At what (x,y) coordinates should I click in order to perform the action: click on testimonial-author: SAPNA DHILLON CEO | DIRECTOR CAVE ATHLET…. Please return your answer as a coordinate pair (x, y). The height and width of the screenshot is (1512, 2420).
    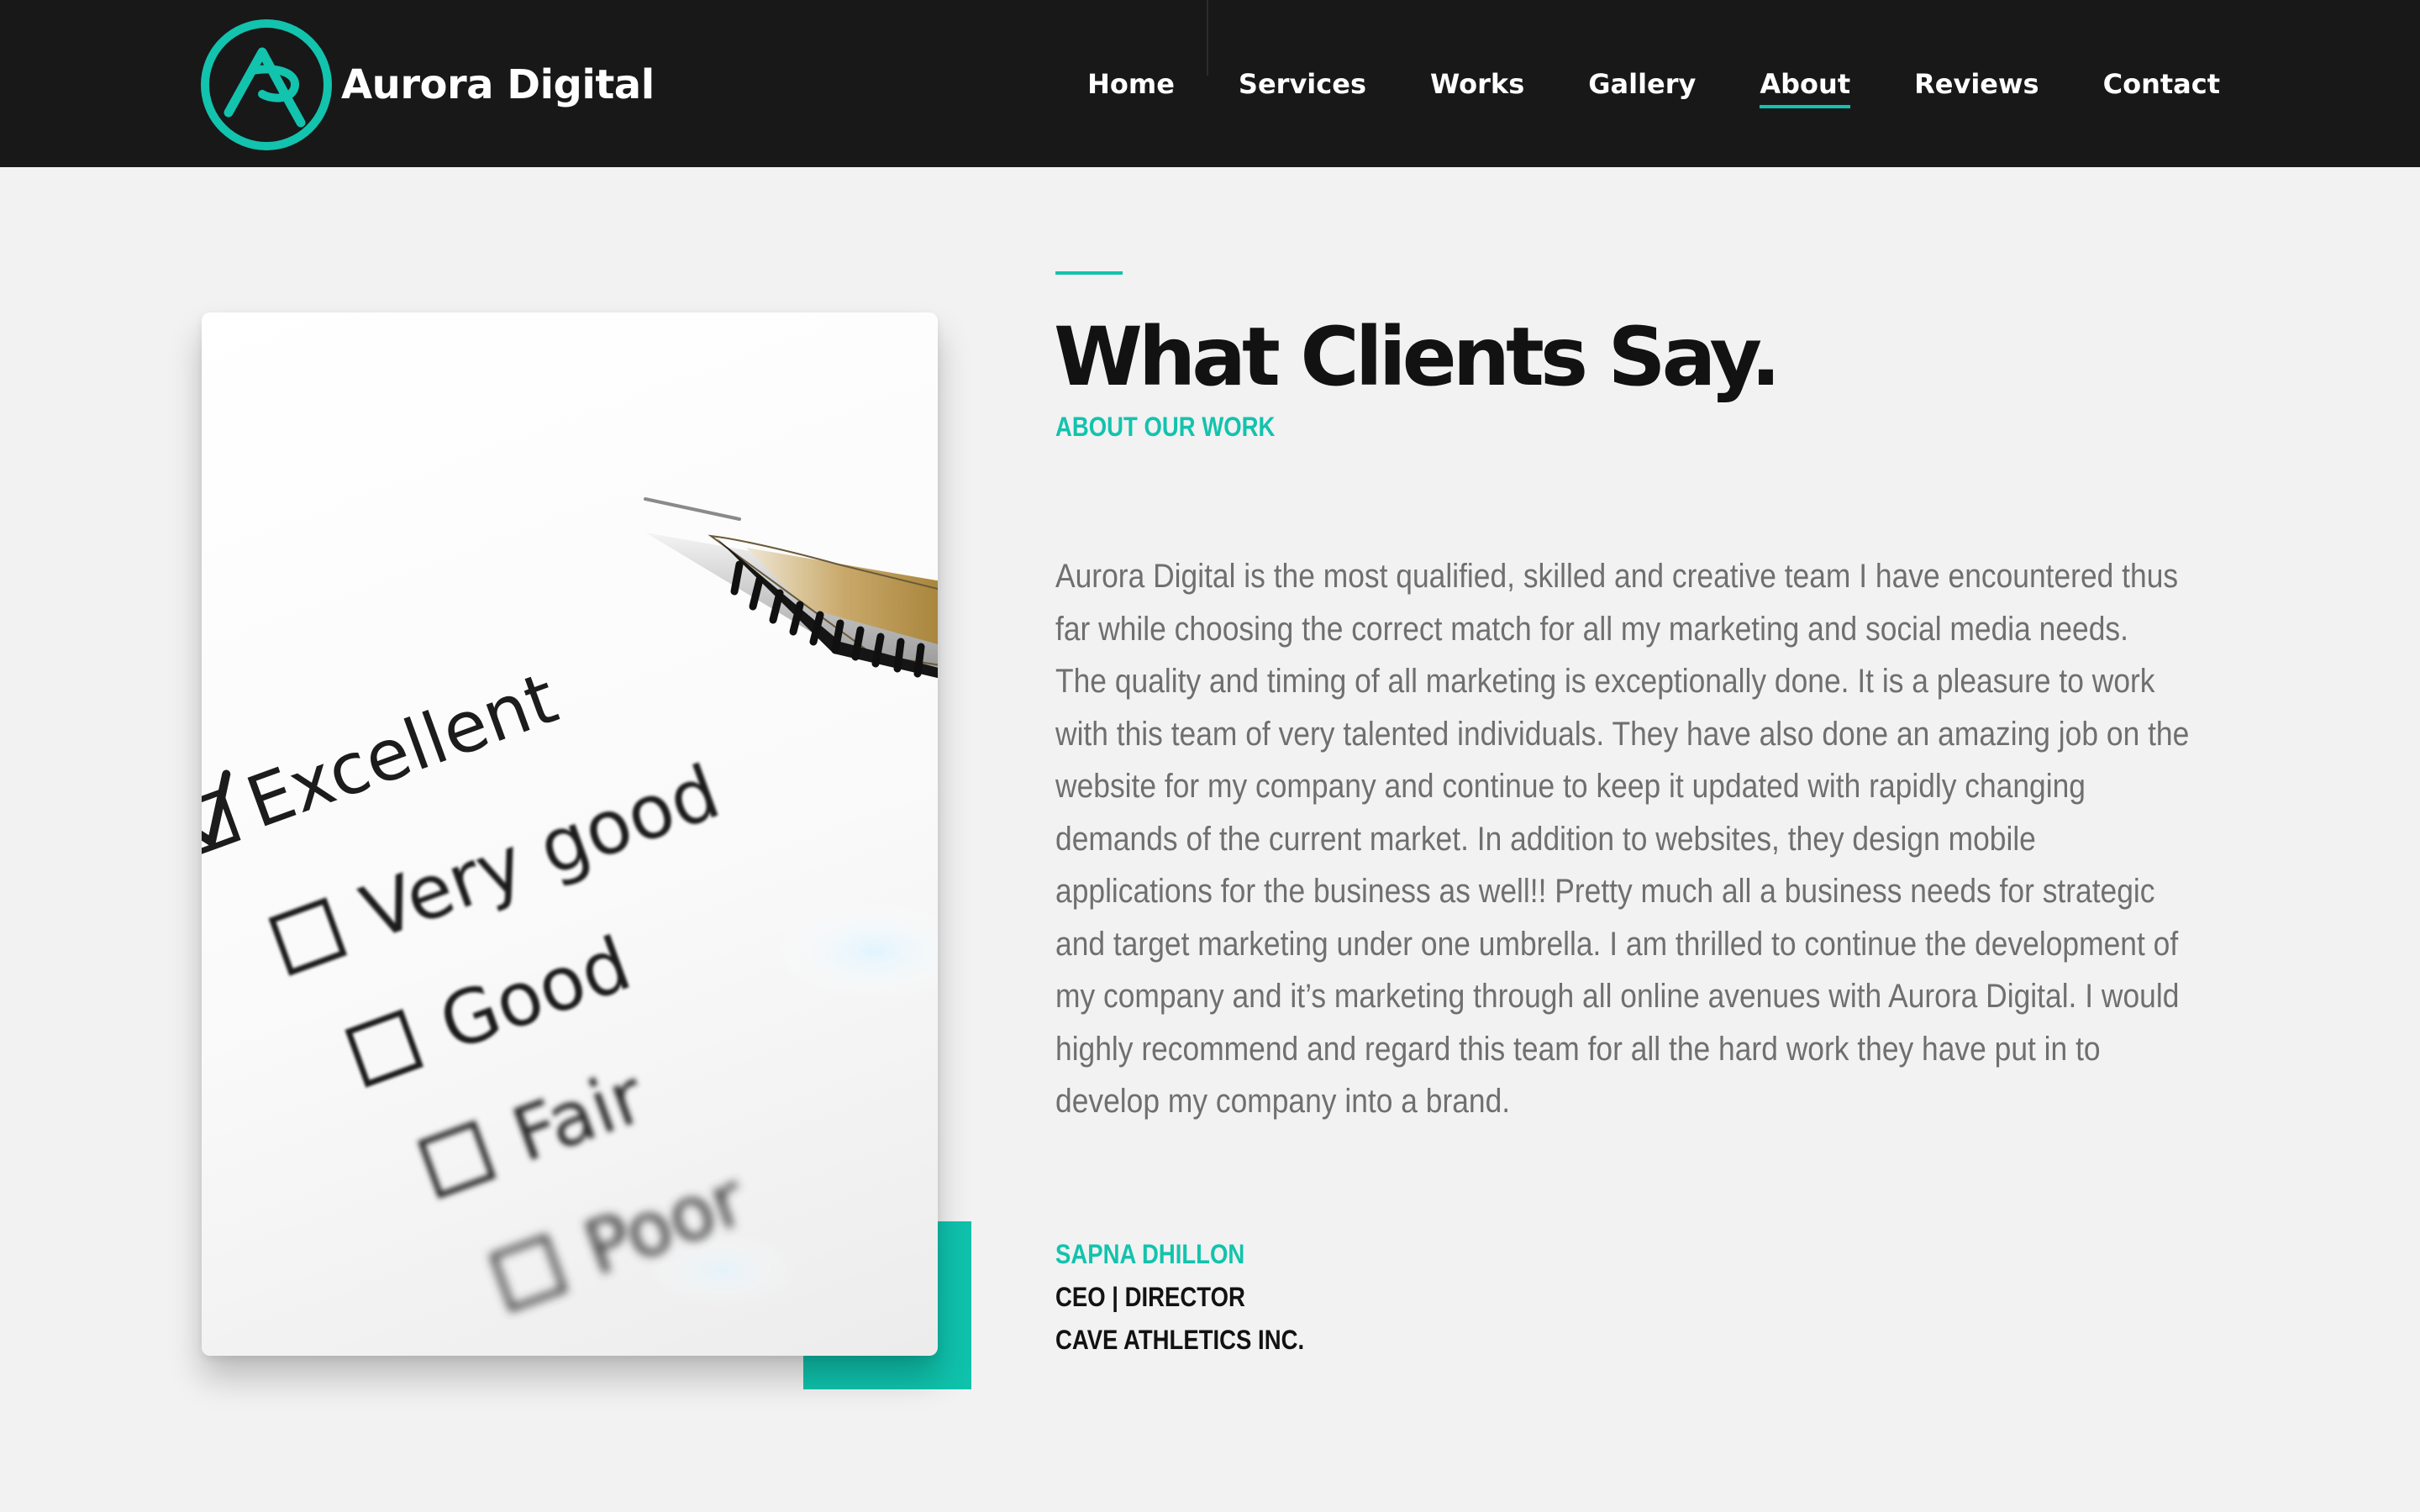
    Looking at the image, I should click on (1199, 1297).